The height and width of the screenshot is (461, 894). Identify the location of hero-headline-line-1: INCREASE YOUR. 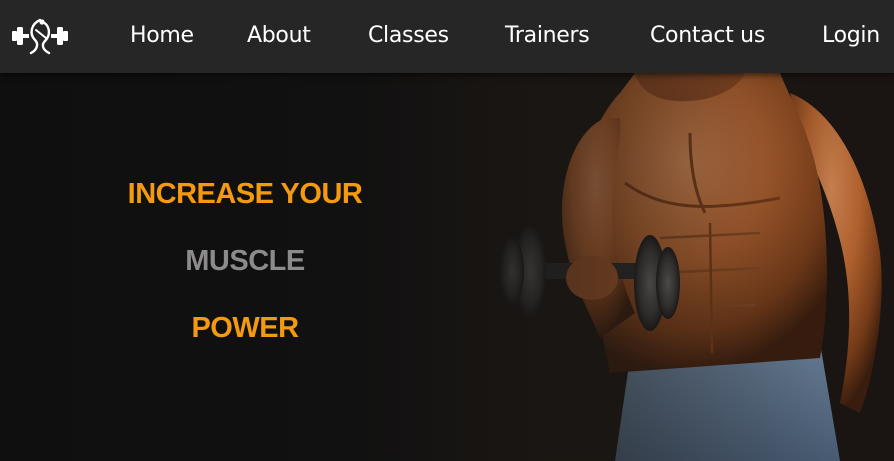
(245, 194).